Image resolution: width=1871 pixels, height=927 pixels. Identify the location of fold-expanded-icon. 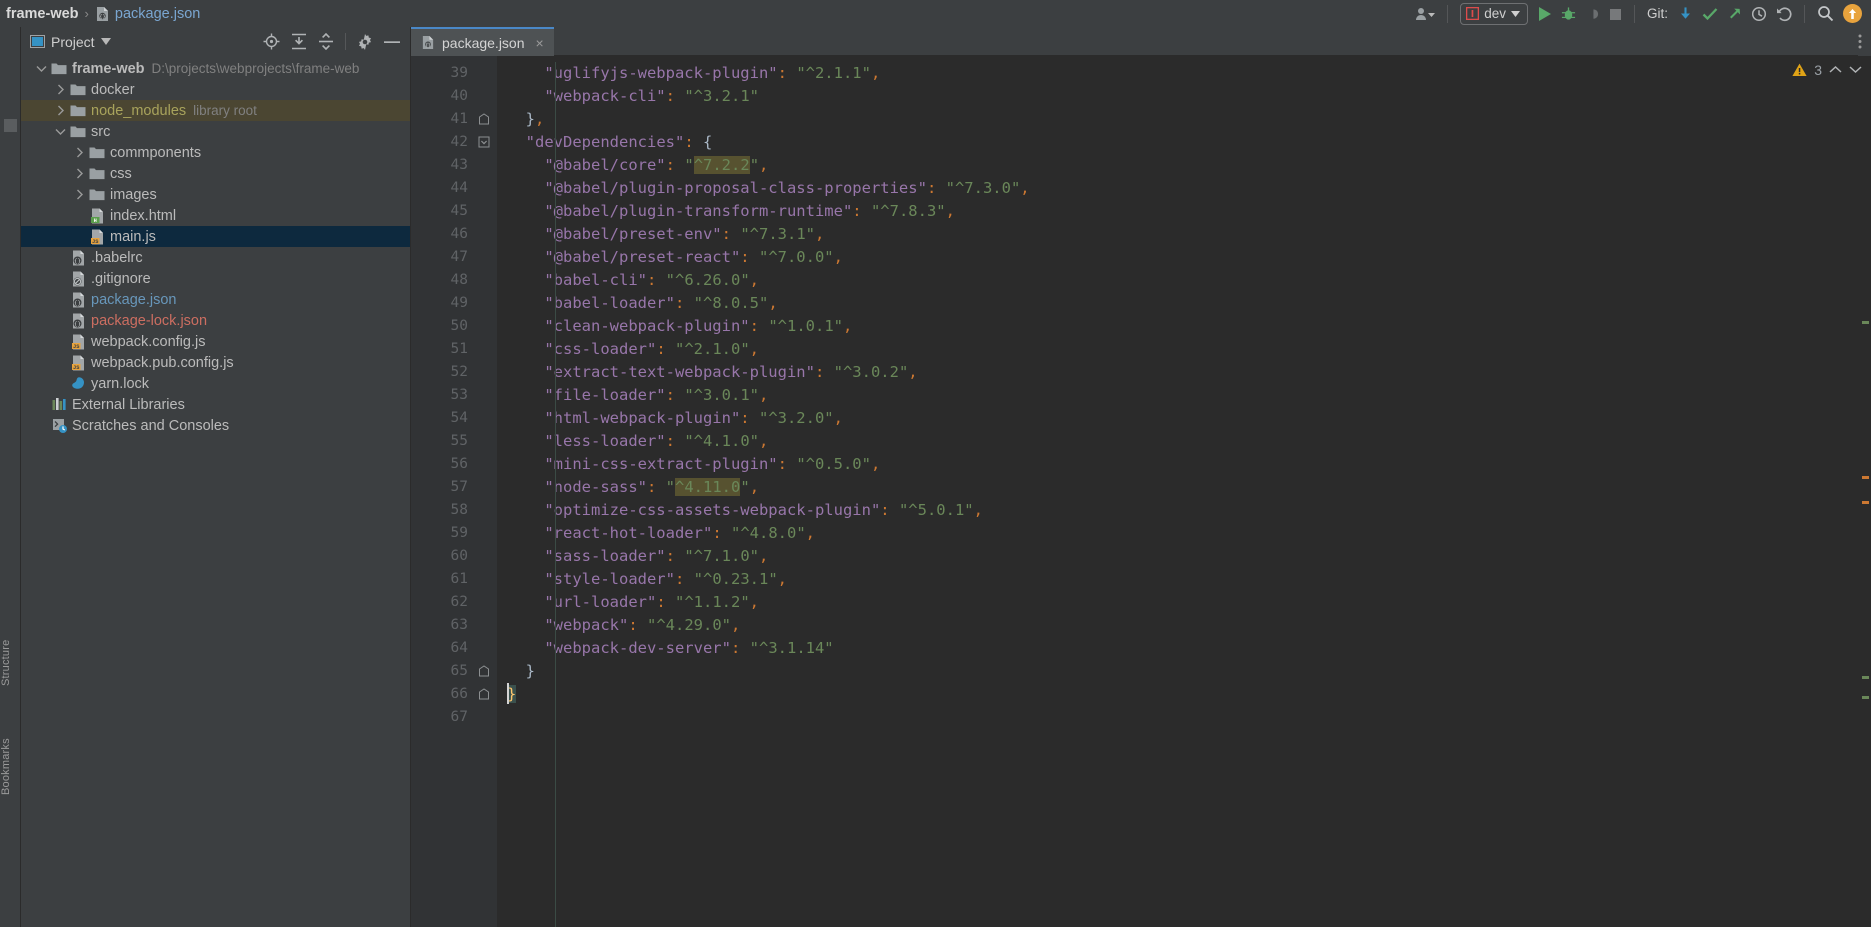
(484, 142).